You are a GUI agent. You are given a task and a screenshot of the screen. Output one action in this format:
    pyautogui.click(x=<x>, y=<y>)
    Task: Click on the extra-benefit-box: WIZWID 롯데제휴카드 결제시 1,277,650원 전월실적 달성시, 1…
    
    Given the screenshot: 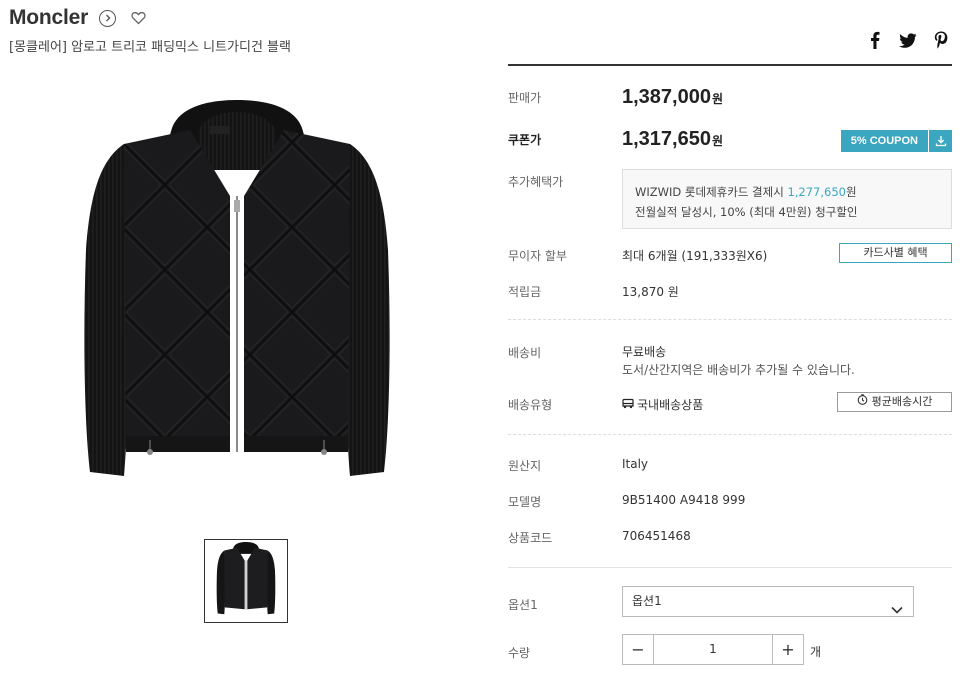 What is the action you would take?
    pyautogui.click(x=787, y=199)
    